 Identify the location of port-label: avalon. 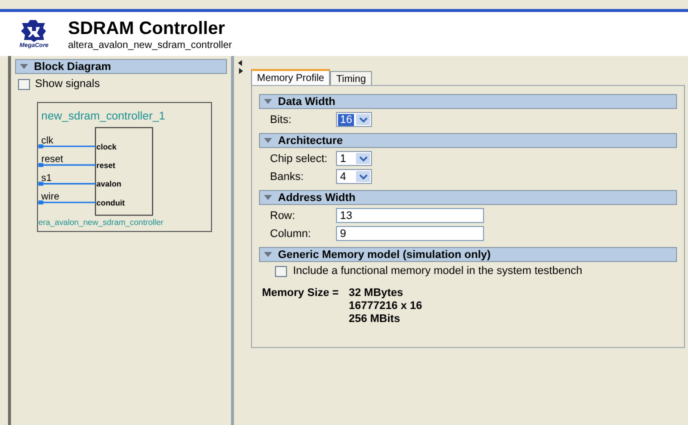
(109, 184).